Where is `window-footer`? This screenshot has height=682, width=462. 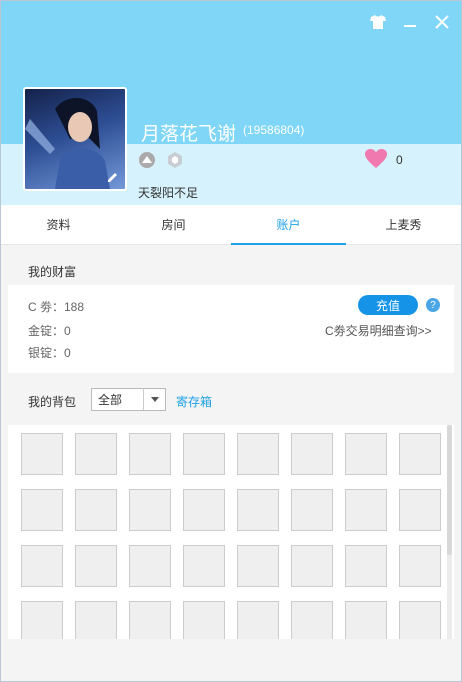 window-footer is located at coordinates (231, 660).